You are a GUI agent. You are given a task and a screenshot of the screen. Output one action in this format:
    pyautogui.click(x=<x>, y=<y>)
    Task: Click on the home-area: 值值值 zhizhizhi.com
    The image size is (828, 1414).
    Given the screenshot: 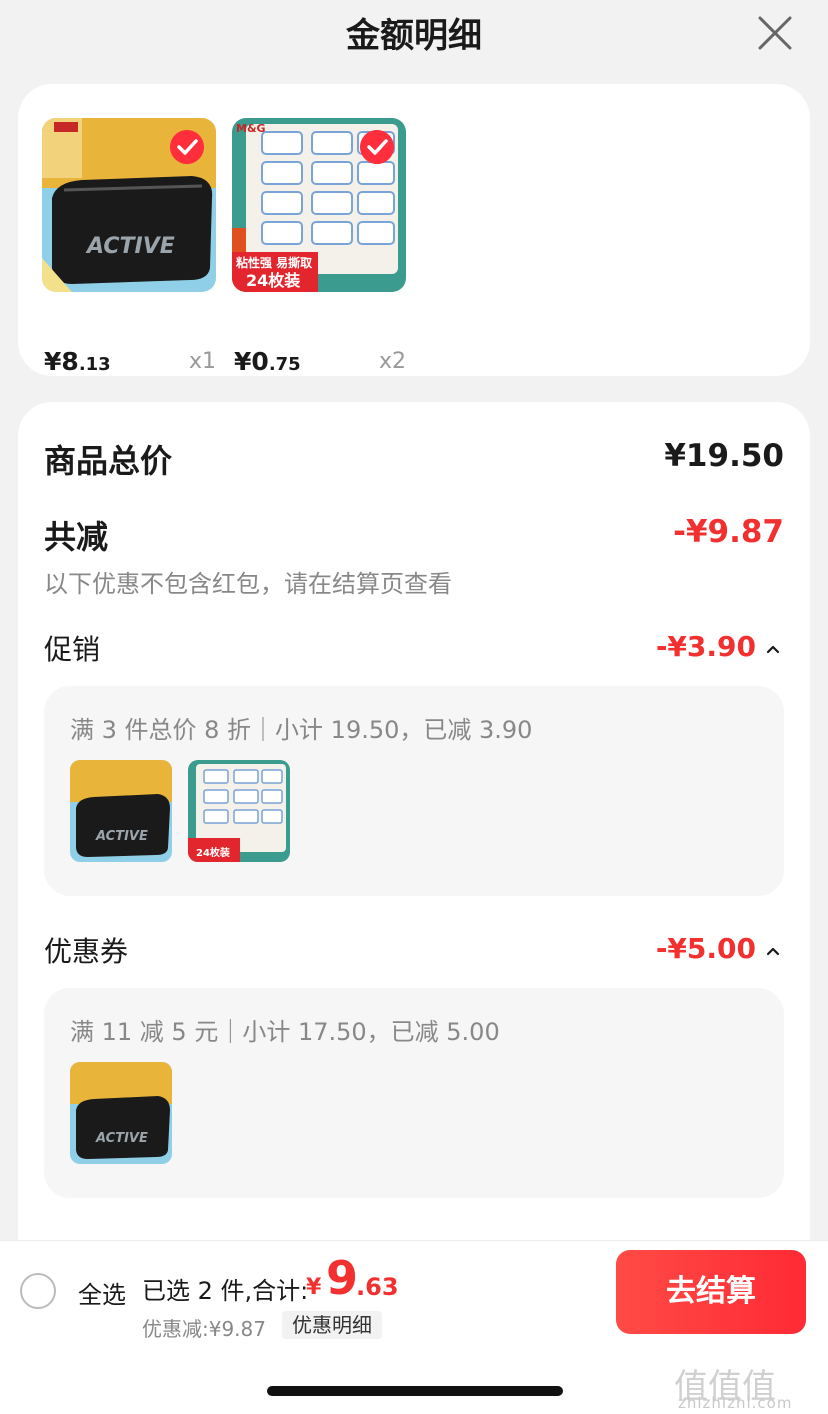 What is the action you would take?
    pyautogui.click(x=414, y=1378)
    